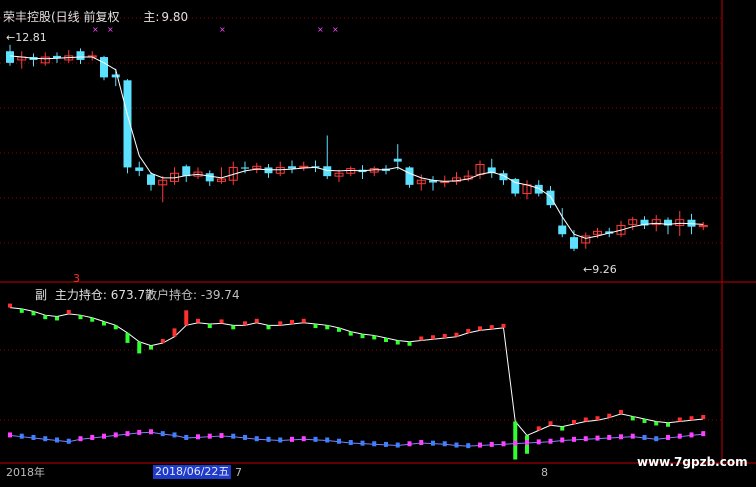  I want to click on chart-title: 荣丰控股(日线 前复权 主: 9.80, so click(96, 17).